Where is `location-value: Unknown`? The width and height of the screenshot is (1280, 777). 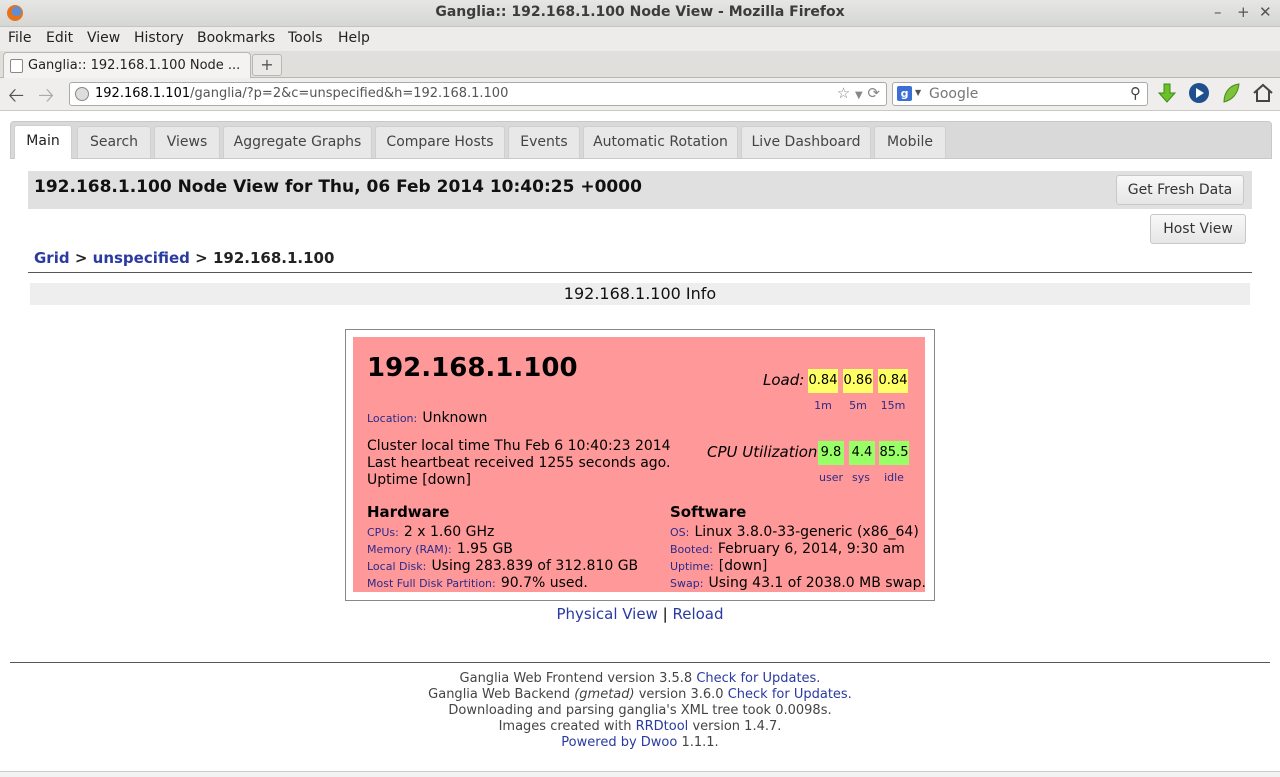 location-value: Unknown is located at coordinates (455, 418).